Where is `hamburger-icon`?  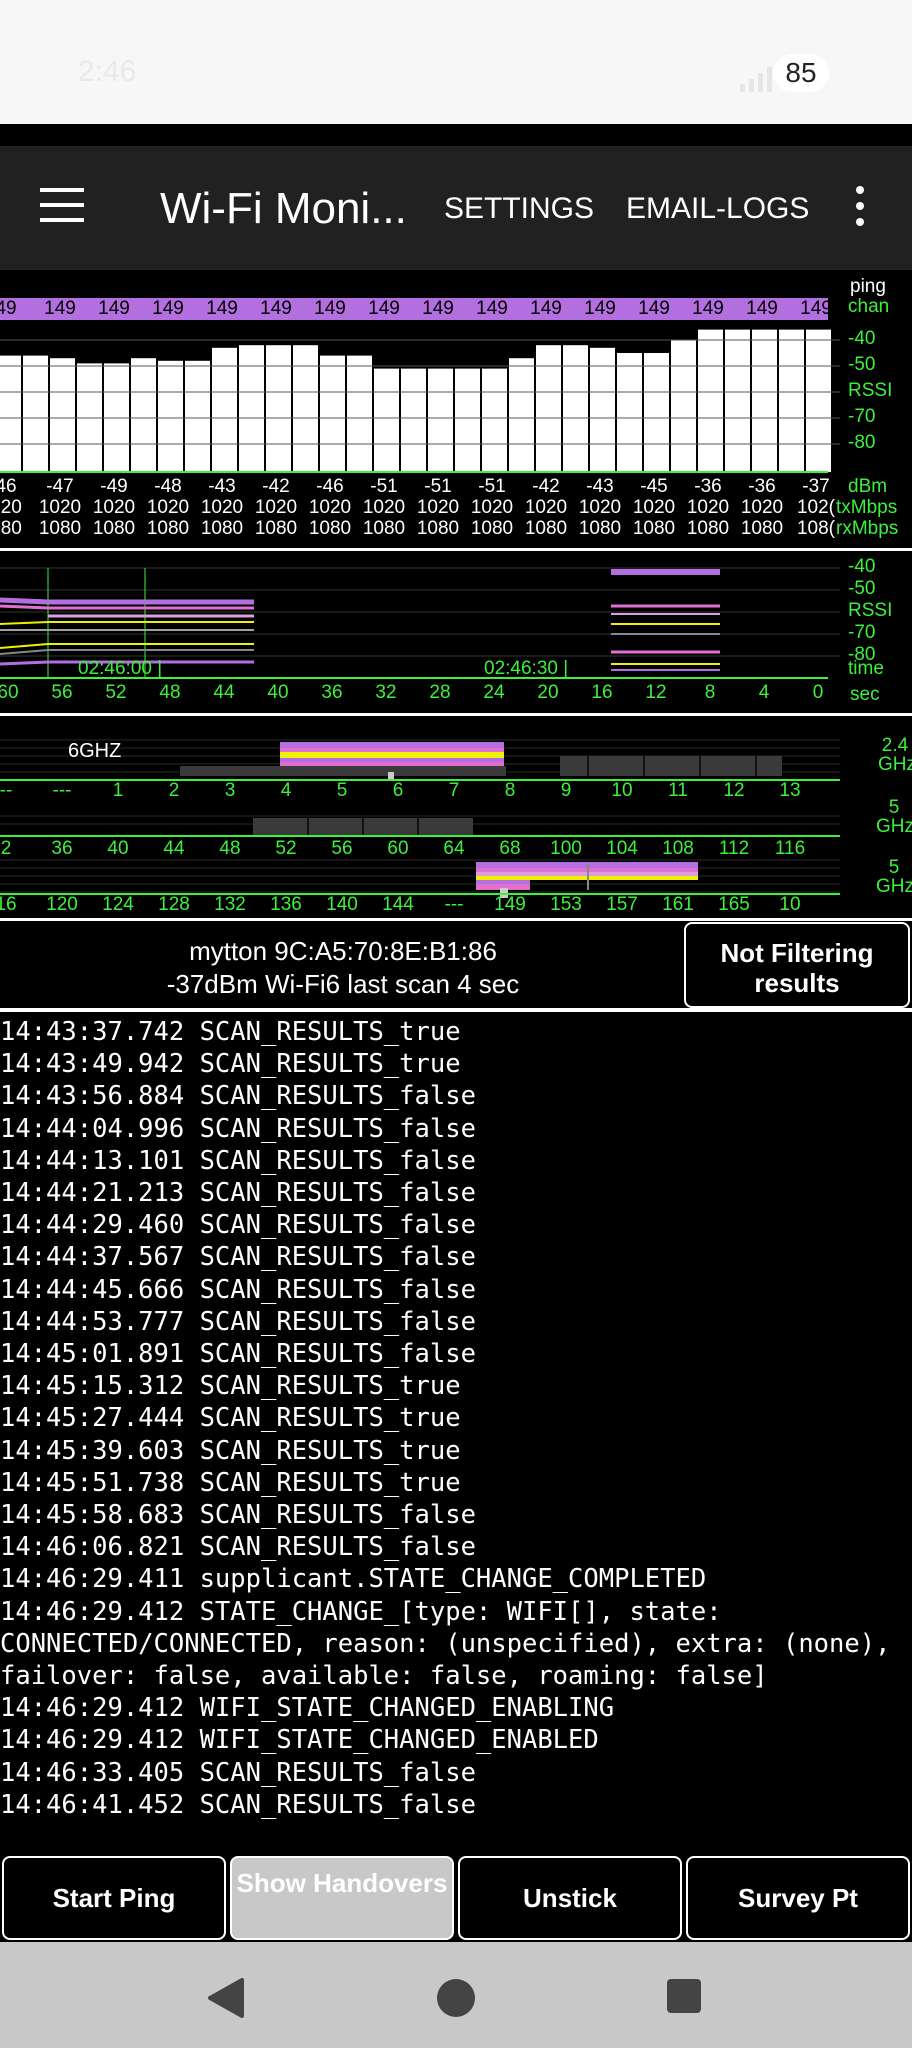
hamburger-icon is located at coordinates (62, 210).